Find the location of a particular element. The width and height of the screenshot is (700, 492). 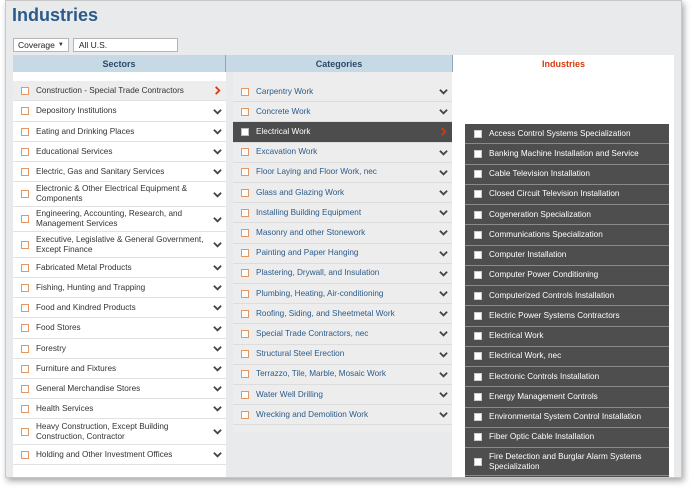

category-item: Plastering, Drywall, and Insulation is located at coordinates (342, 274).